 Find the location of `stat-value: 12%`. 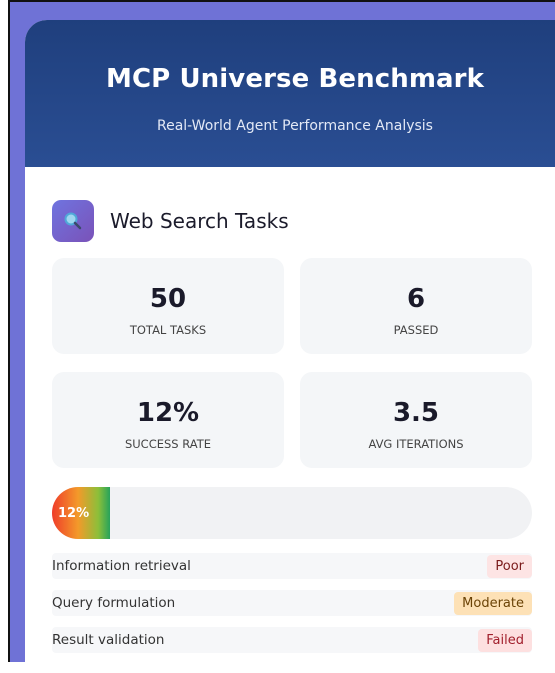

stat-value: 12% is located at coordinates (168, 413).